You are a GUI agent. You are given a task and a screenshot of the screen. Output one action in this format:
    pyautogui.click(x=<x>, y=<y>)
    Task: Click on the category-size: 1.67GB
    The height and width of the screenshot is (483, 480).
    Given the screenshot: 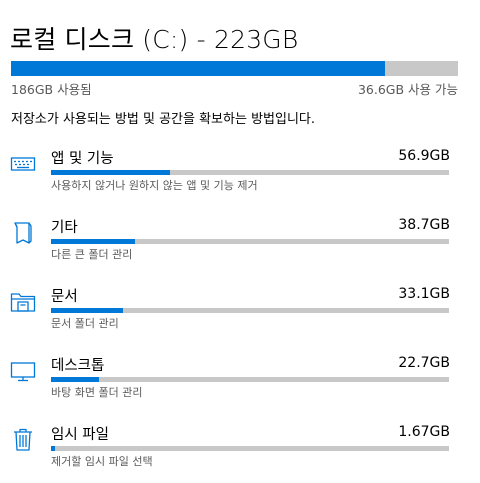 What is the action you would take?
    pyautogui.click(x=424, y=432)
    